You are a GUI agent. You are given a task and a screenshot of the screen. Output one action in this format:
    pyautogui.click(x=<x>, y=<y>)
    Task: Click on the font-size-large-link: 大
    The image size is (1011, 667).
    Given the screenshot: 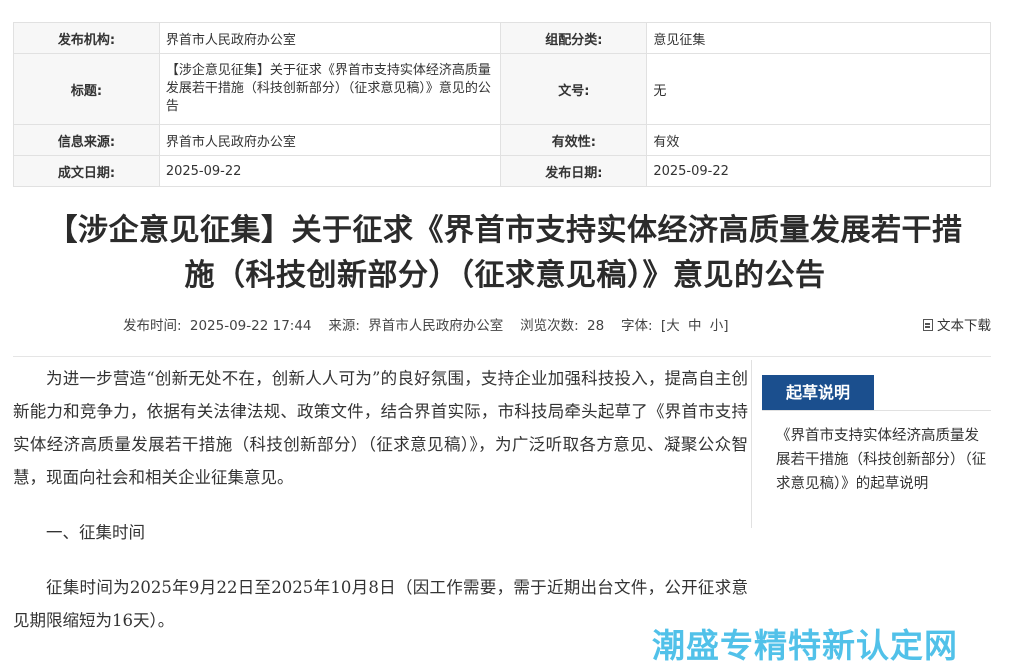 What is the action you would take?
    pyautogui.click(x=673, y=326)
    